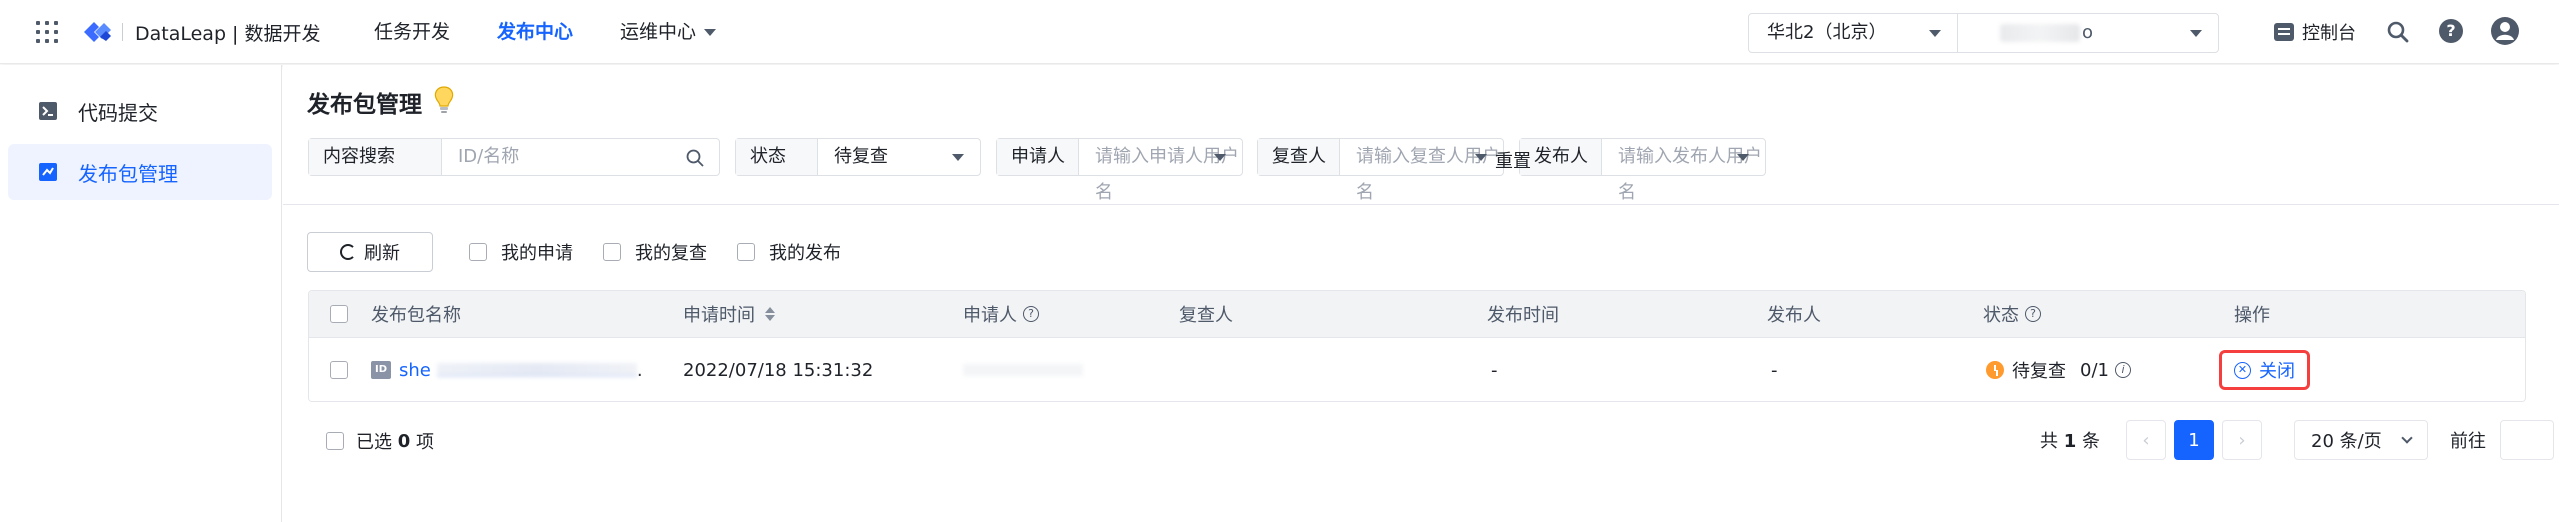 The height and width of the screenshot is (522, 2559). I want to click on my-apply-checkbox: 我的申请, so click(521, 252).